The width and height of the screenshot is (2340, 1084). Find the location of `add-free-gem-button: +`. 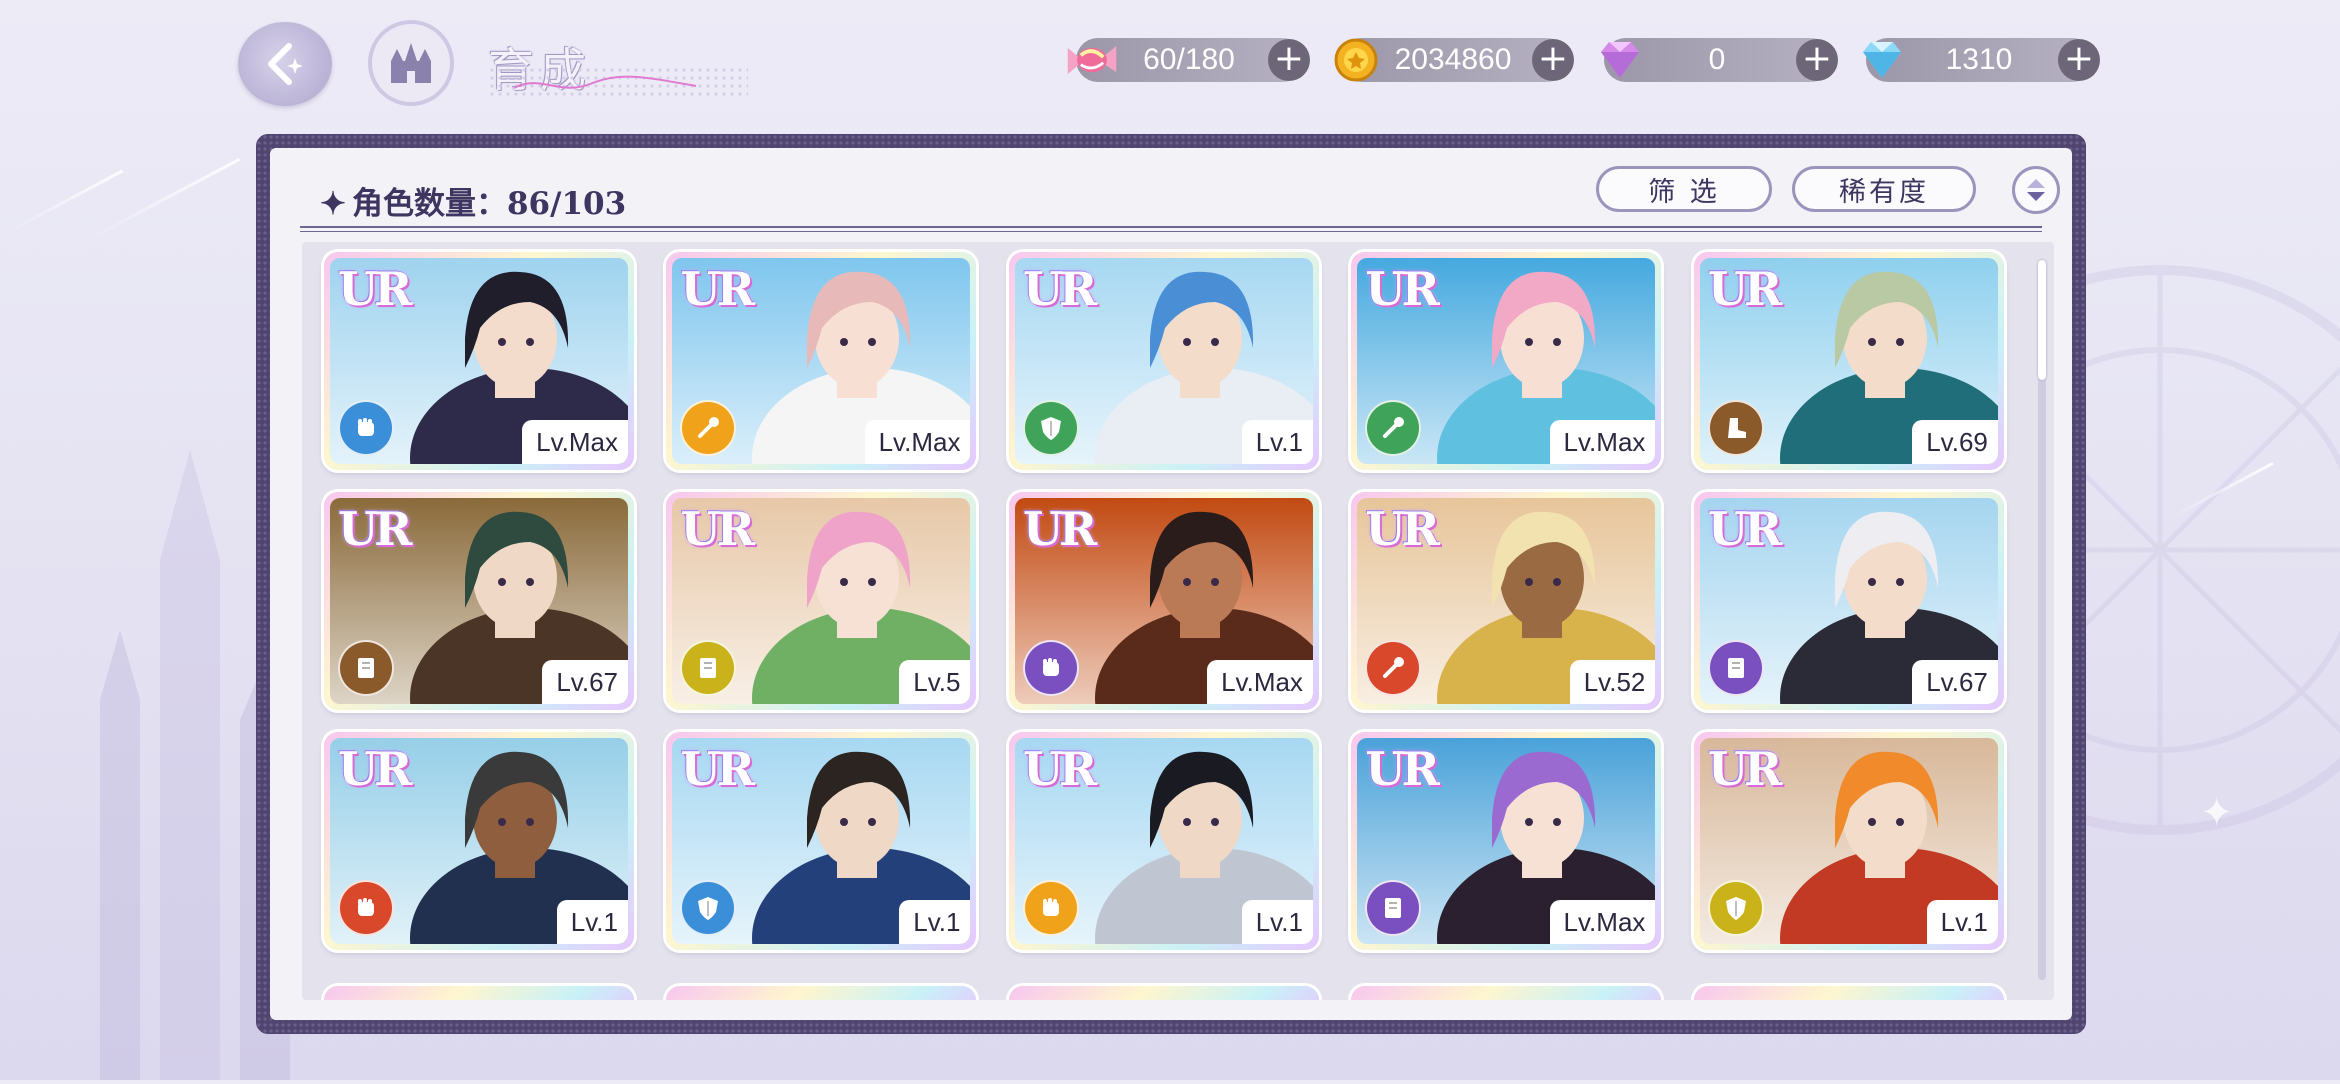

add-free-gem-button: + is located at coordinates (2079, 60).